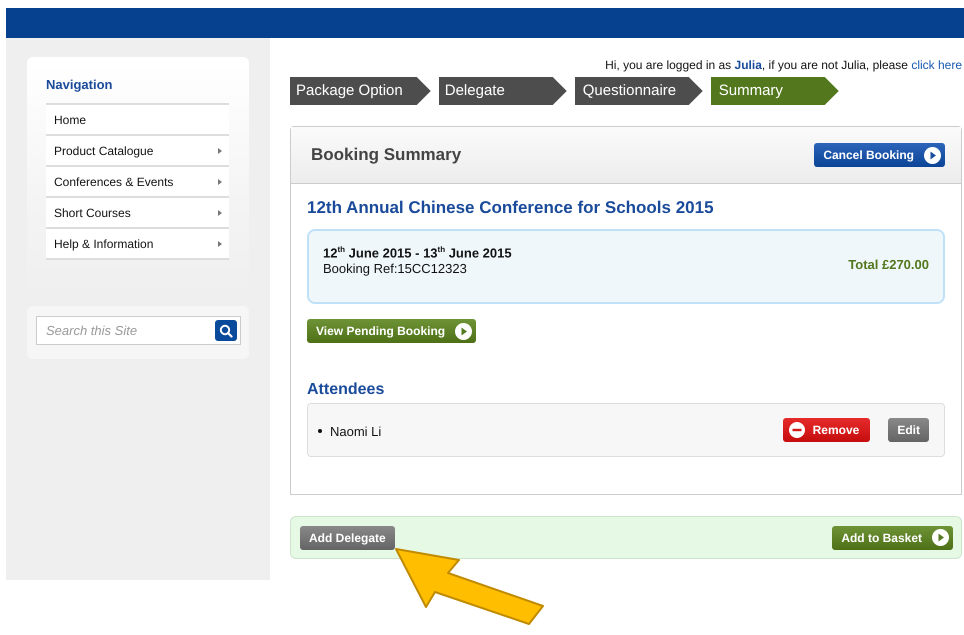 The image size is (964, 635). I want to click on booking-reference: Booking Ref:15CC12323, so click(395, 268).